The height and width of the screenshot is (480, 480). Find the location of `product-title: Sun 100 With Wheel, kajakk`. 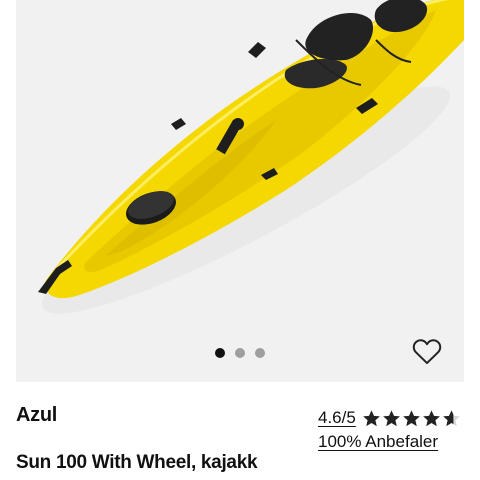

product-title: Sun 100 With Wheel, kajakk is located at coordinates (137, 462).